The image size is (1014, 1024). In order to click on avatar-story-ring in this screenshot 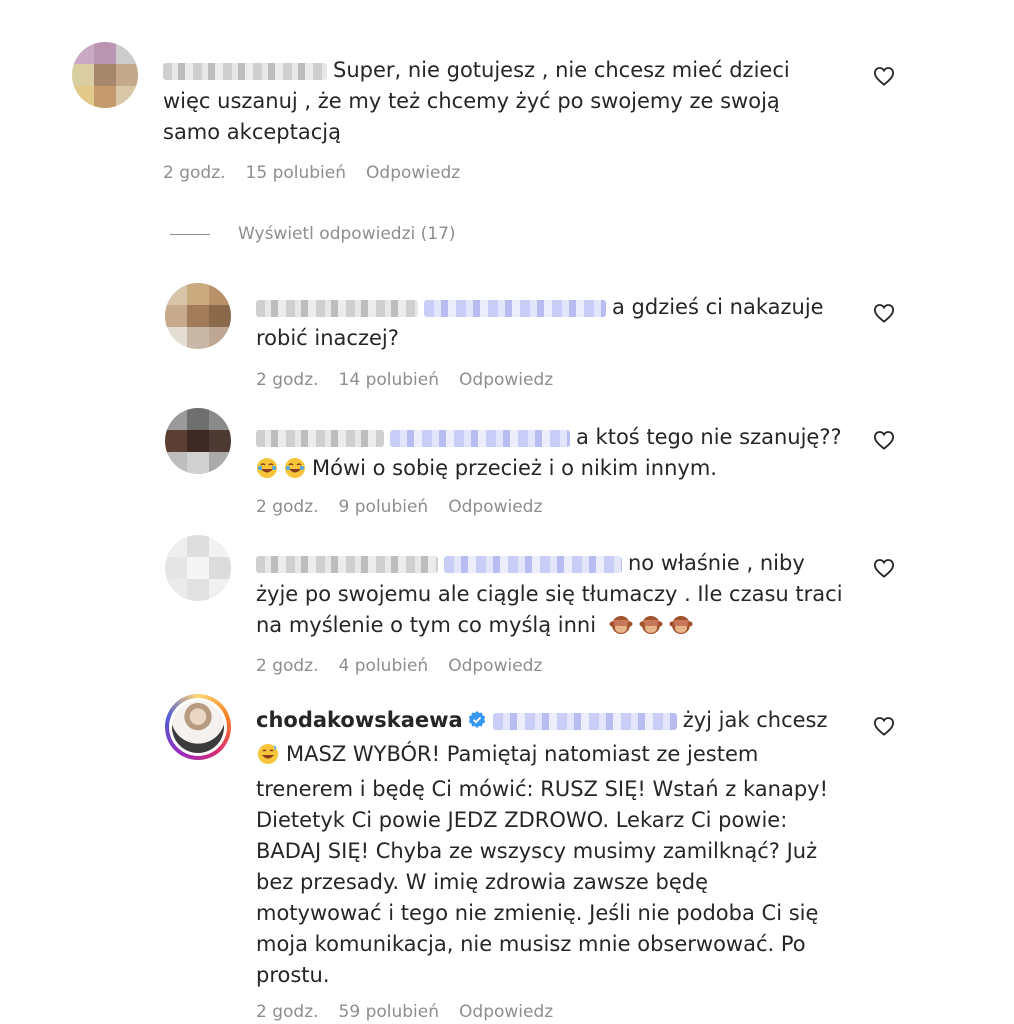, I will do `click(198, 727)`.